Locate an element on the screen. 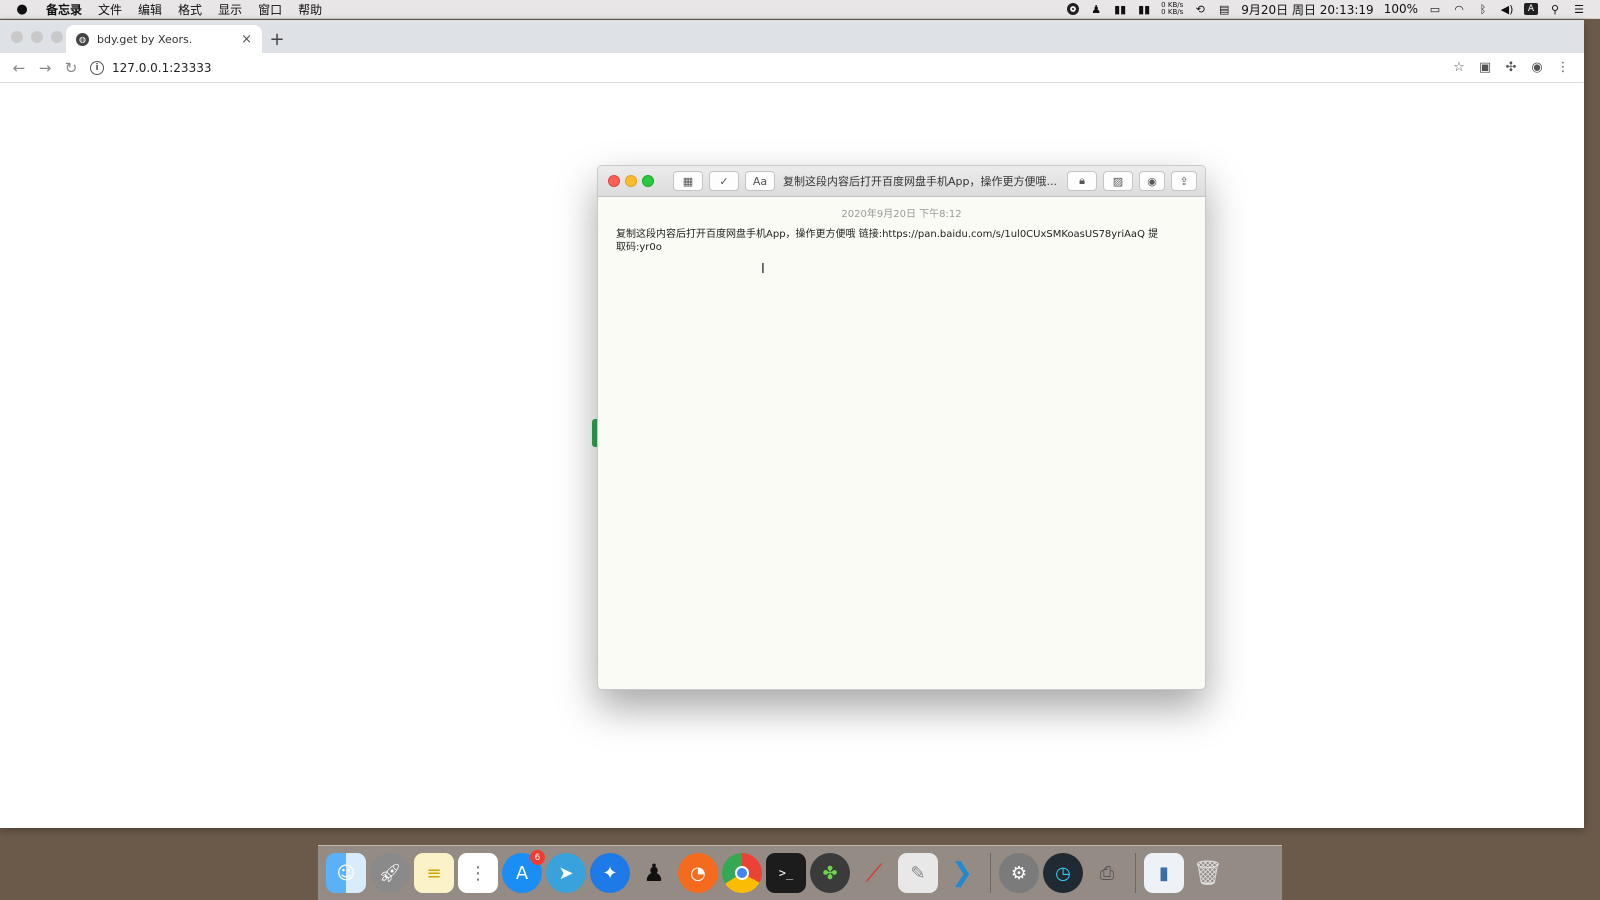 The image size is (1600, 900). reload-icon: ↻ is located at coordinates (71, 68).